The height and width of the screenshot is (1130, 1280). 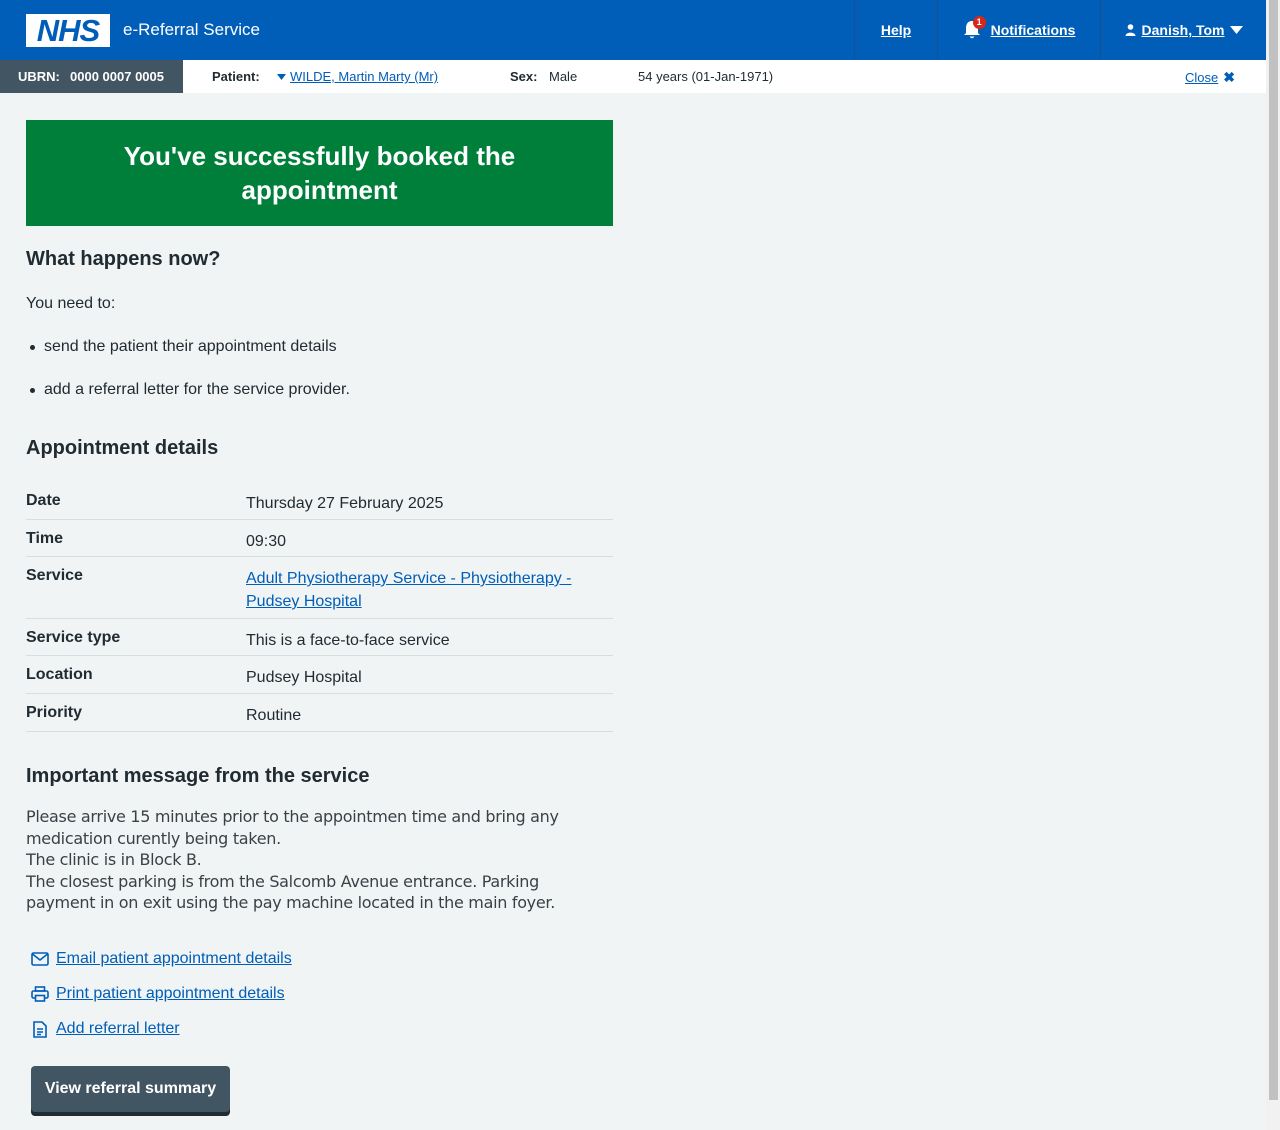 I want to click on detail-row-location: Location Pudsey Hospital, so click(x=319, y=675).